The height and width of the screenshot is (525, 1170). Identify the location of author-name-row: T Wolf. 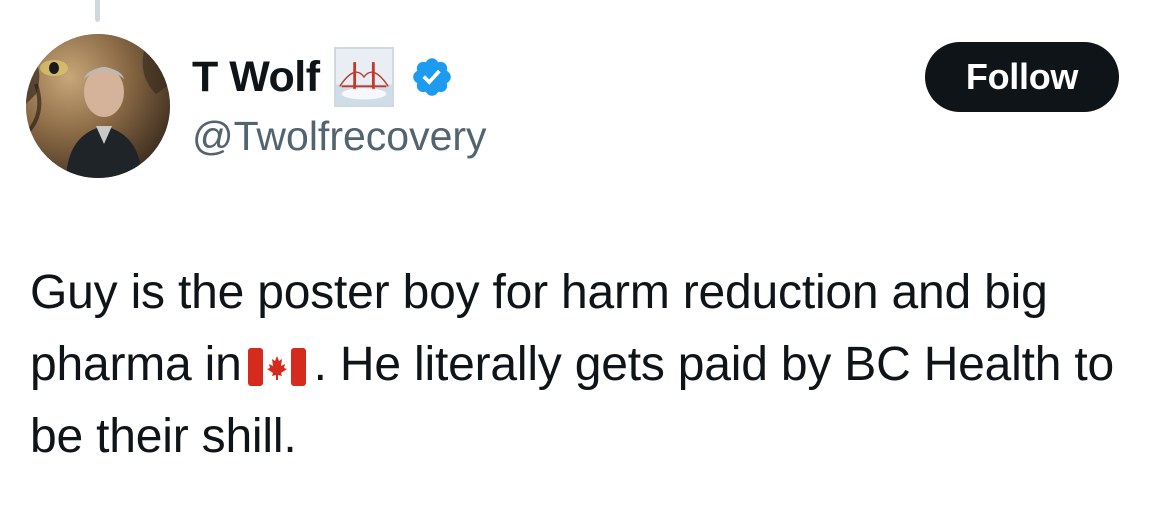
(323, 77).